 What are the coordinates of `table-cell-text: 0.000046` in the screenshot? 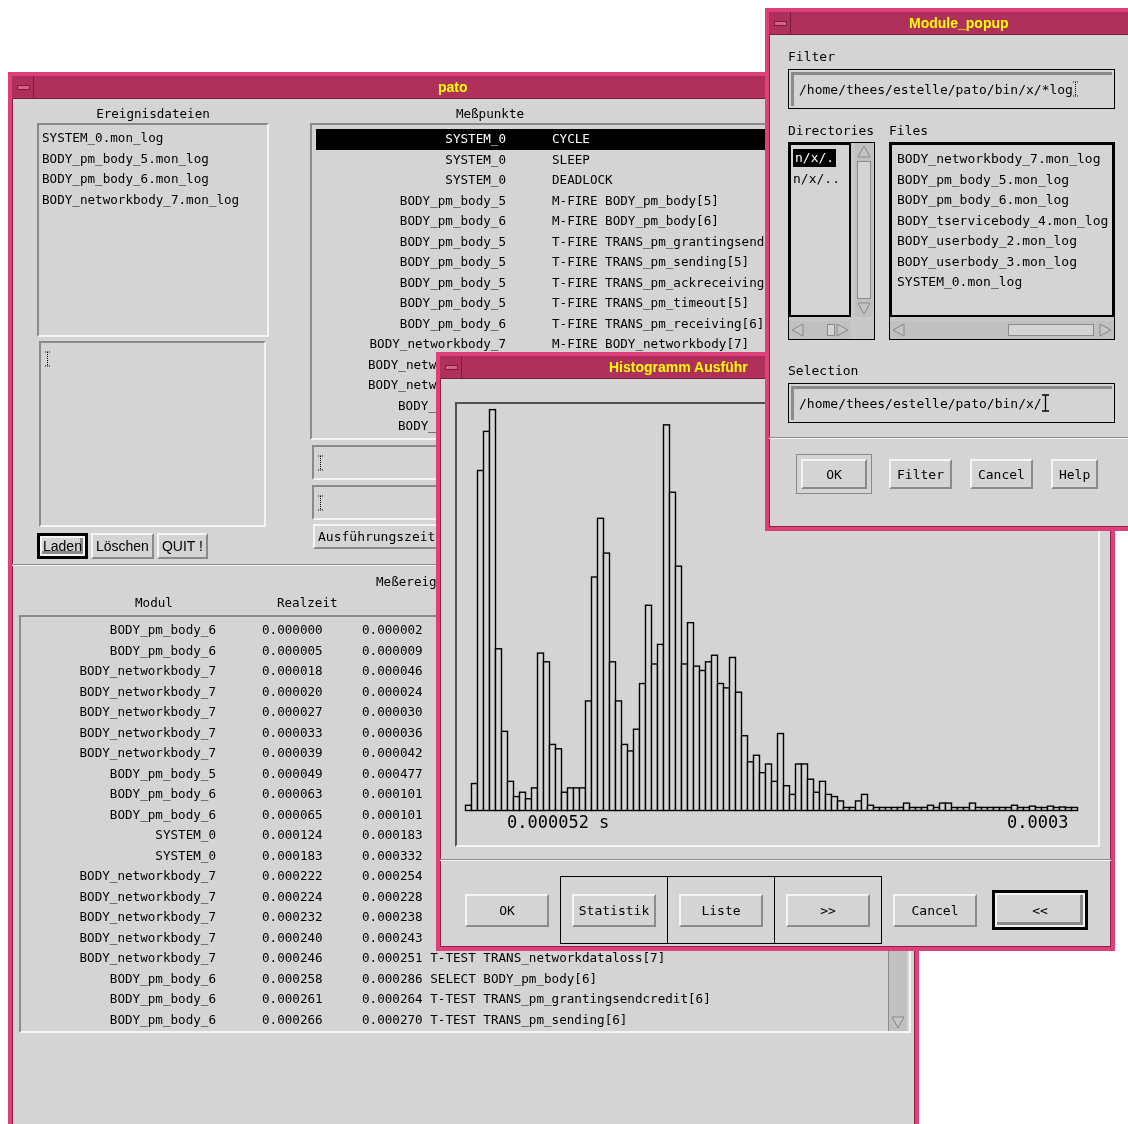 It's located at (392, 671).